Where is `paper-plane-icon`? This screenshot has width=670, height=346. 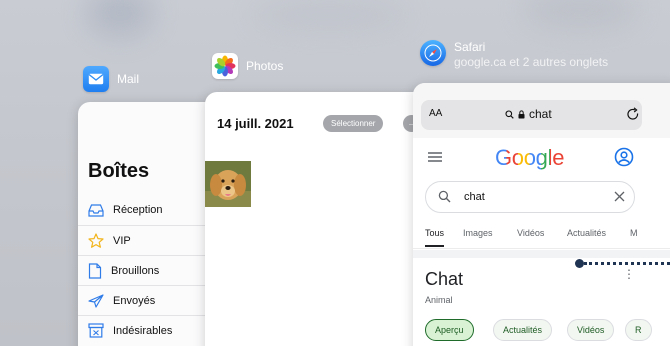
paper-plane-icon is located at coordinates (96, 300).